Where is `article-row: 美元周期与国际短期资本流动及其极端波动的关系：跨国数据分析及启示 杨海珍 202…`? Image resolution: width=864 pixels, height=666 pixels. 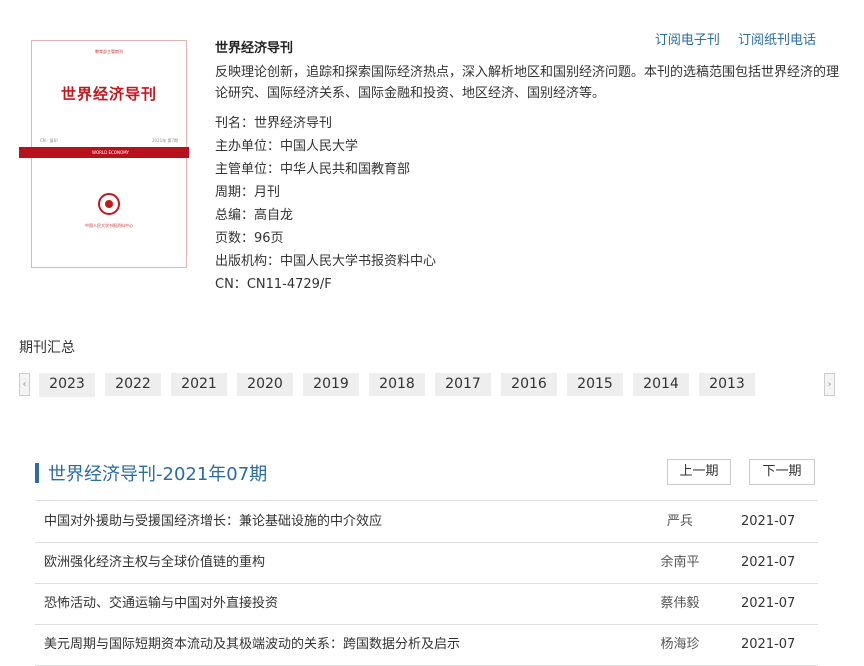 article-row: 美元周期与国际短期资本流动及其极端波动的关系：跨国数据分析及启示 杨海珍 202… is located at coordinates (426, 645).